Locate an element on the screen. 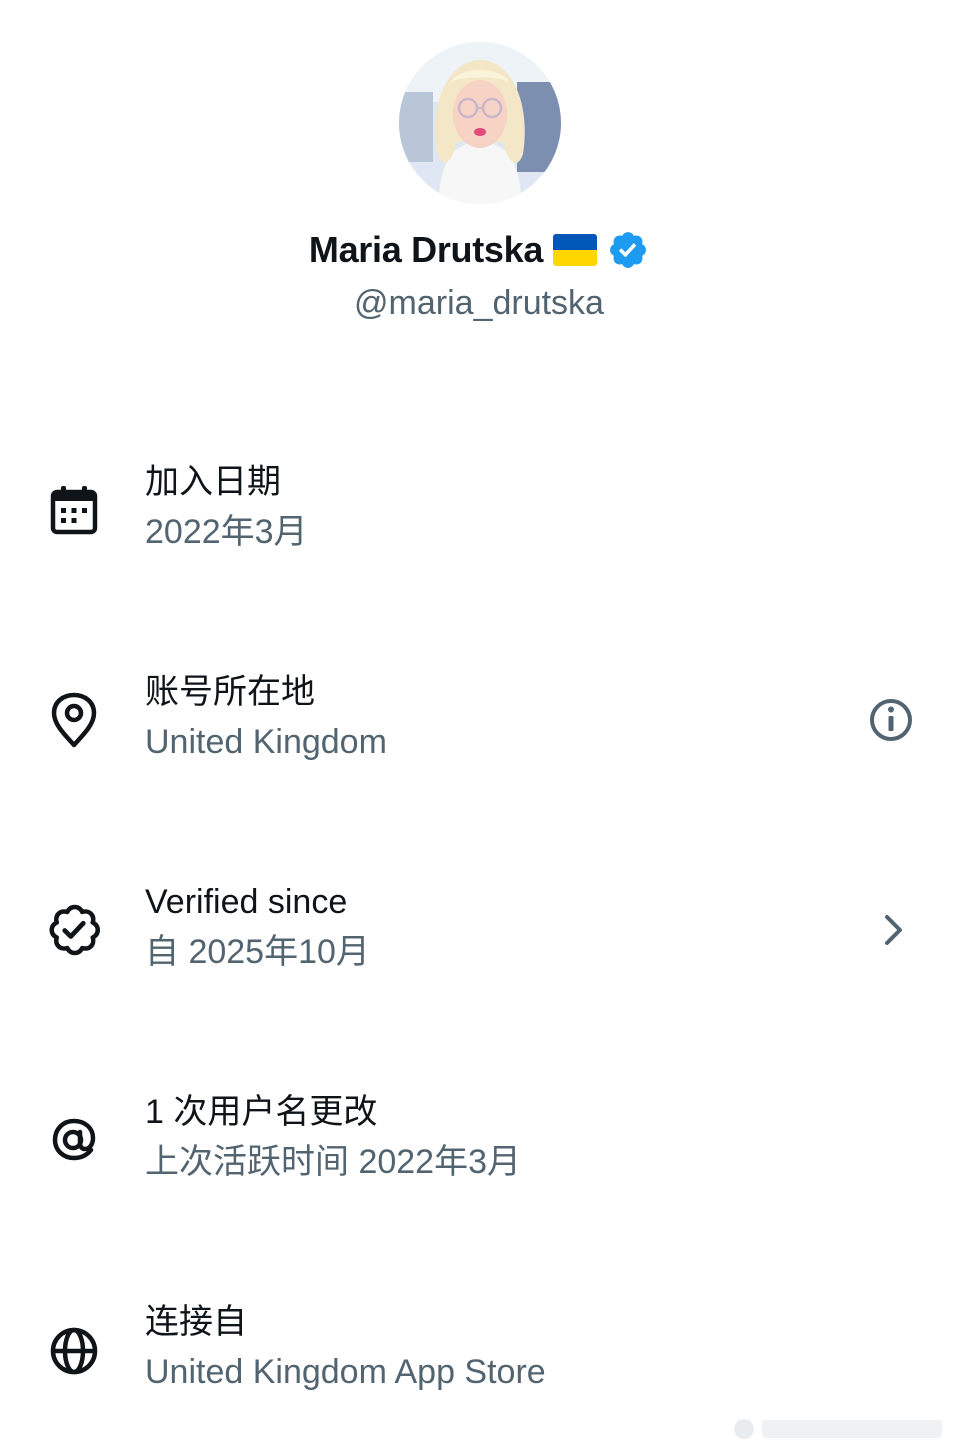  row-subtitle: 自 2025年10月 is located at coordinates (257, 952).